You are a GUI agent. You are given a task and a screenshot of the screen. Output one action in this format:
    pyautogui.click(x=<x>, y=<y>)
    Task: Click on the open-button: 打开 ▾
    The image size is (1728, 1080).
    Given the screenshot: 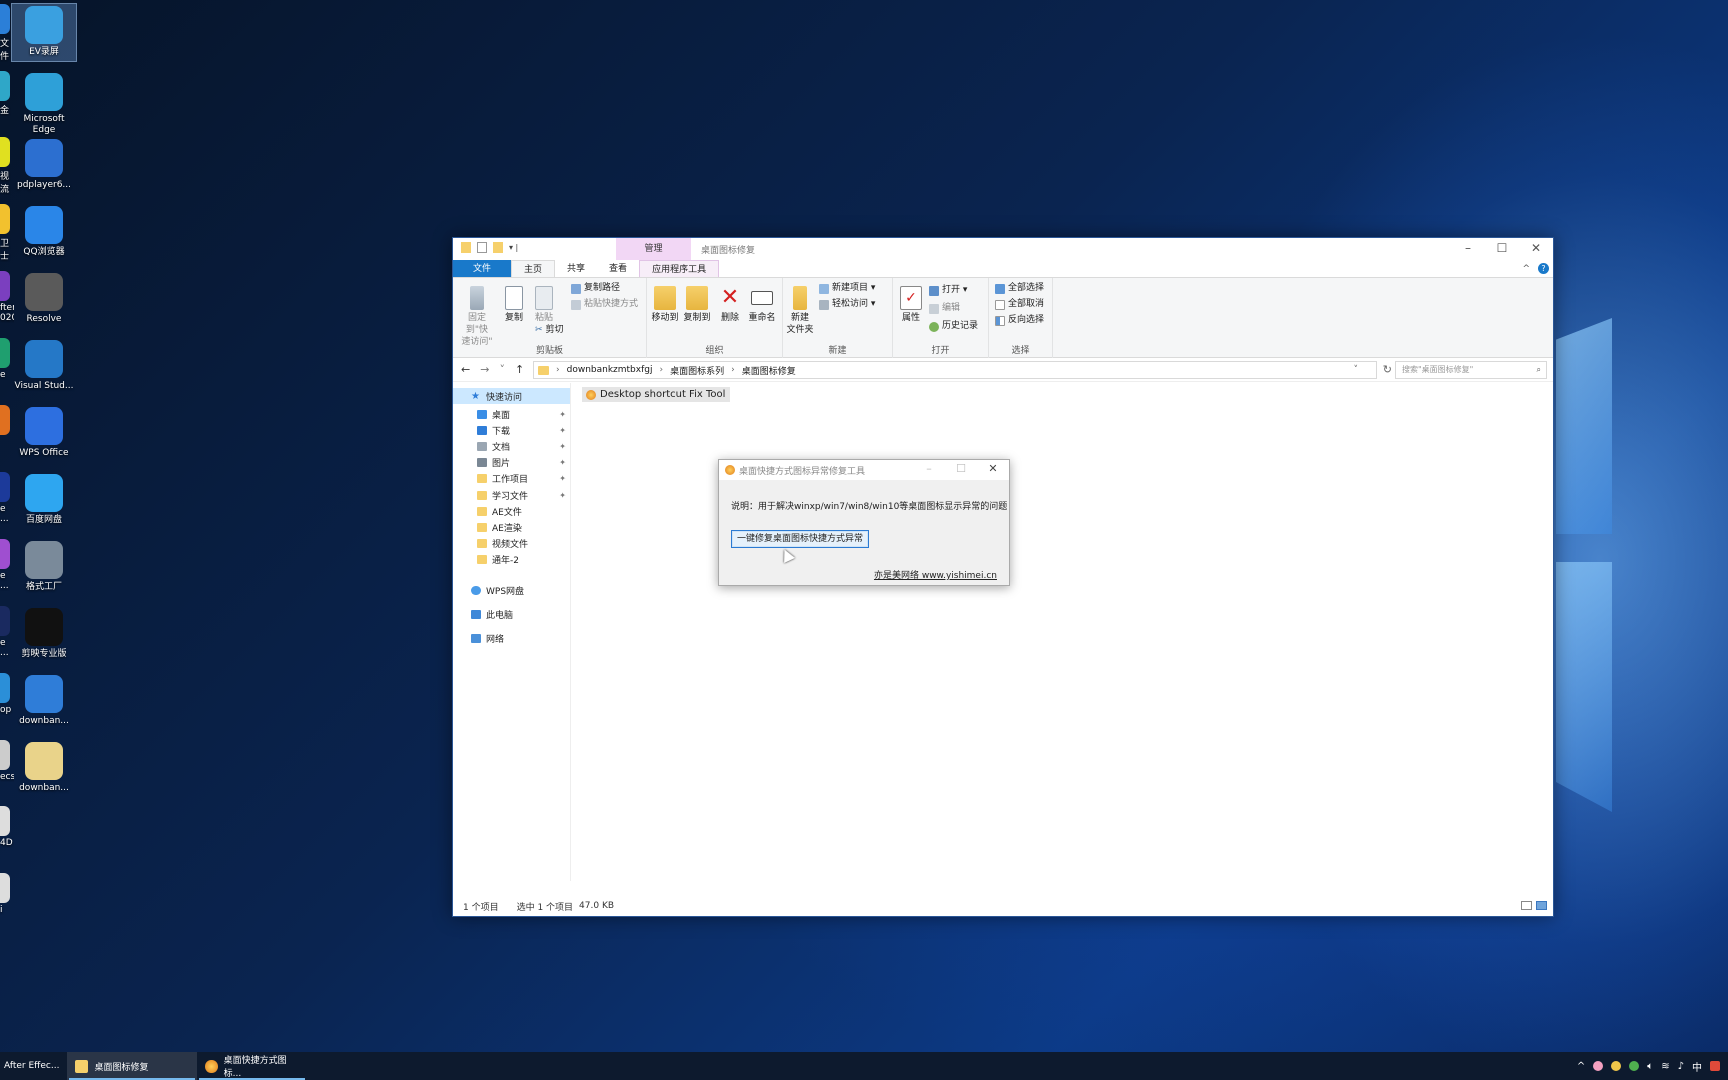 What is the action you would take?
    pyautogui.click(x=948, y=290)
    